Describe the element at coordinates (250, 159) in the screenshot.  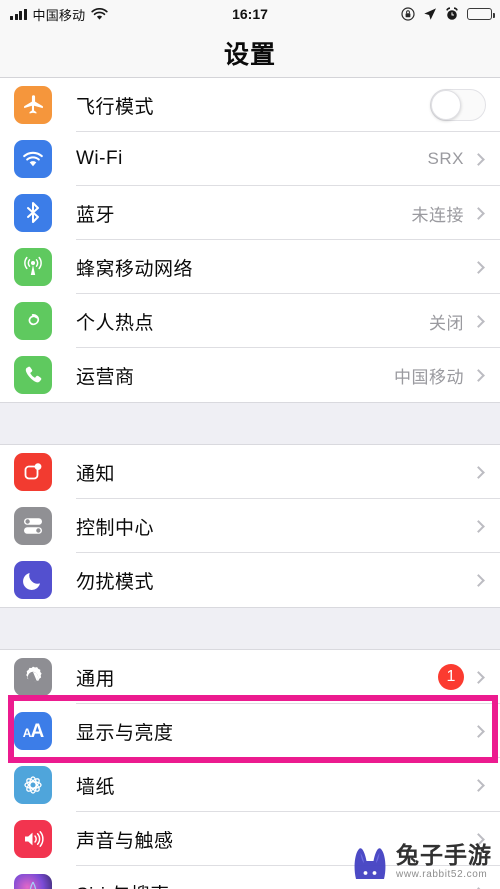
I see `settings-row-wifi: Wi-Fi SRX` at that location.